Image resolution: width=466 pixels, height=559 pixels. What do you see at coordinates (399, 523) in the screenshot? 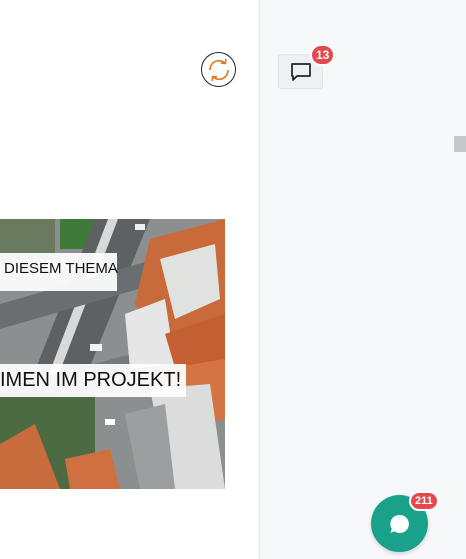
I see `chat-bubble-icon` at bounding box center [399, 523].